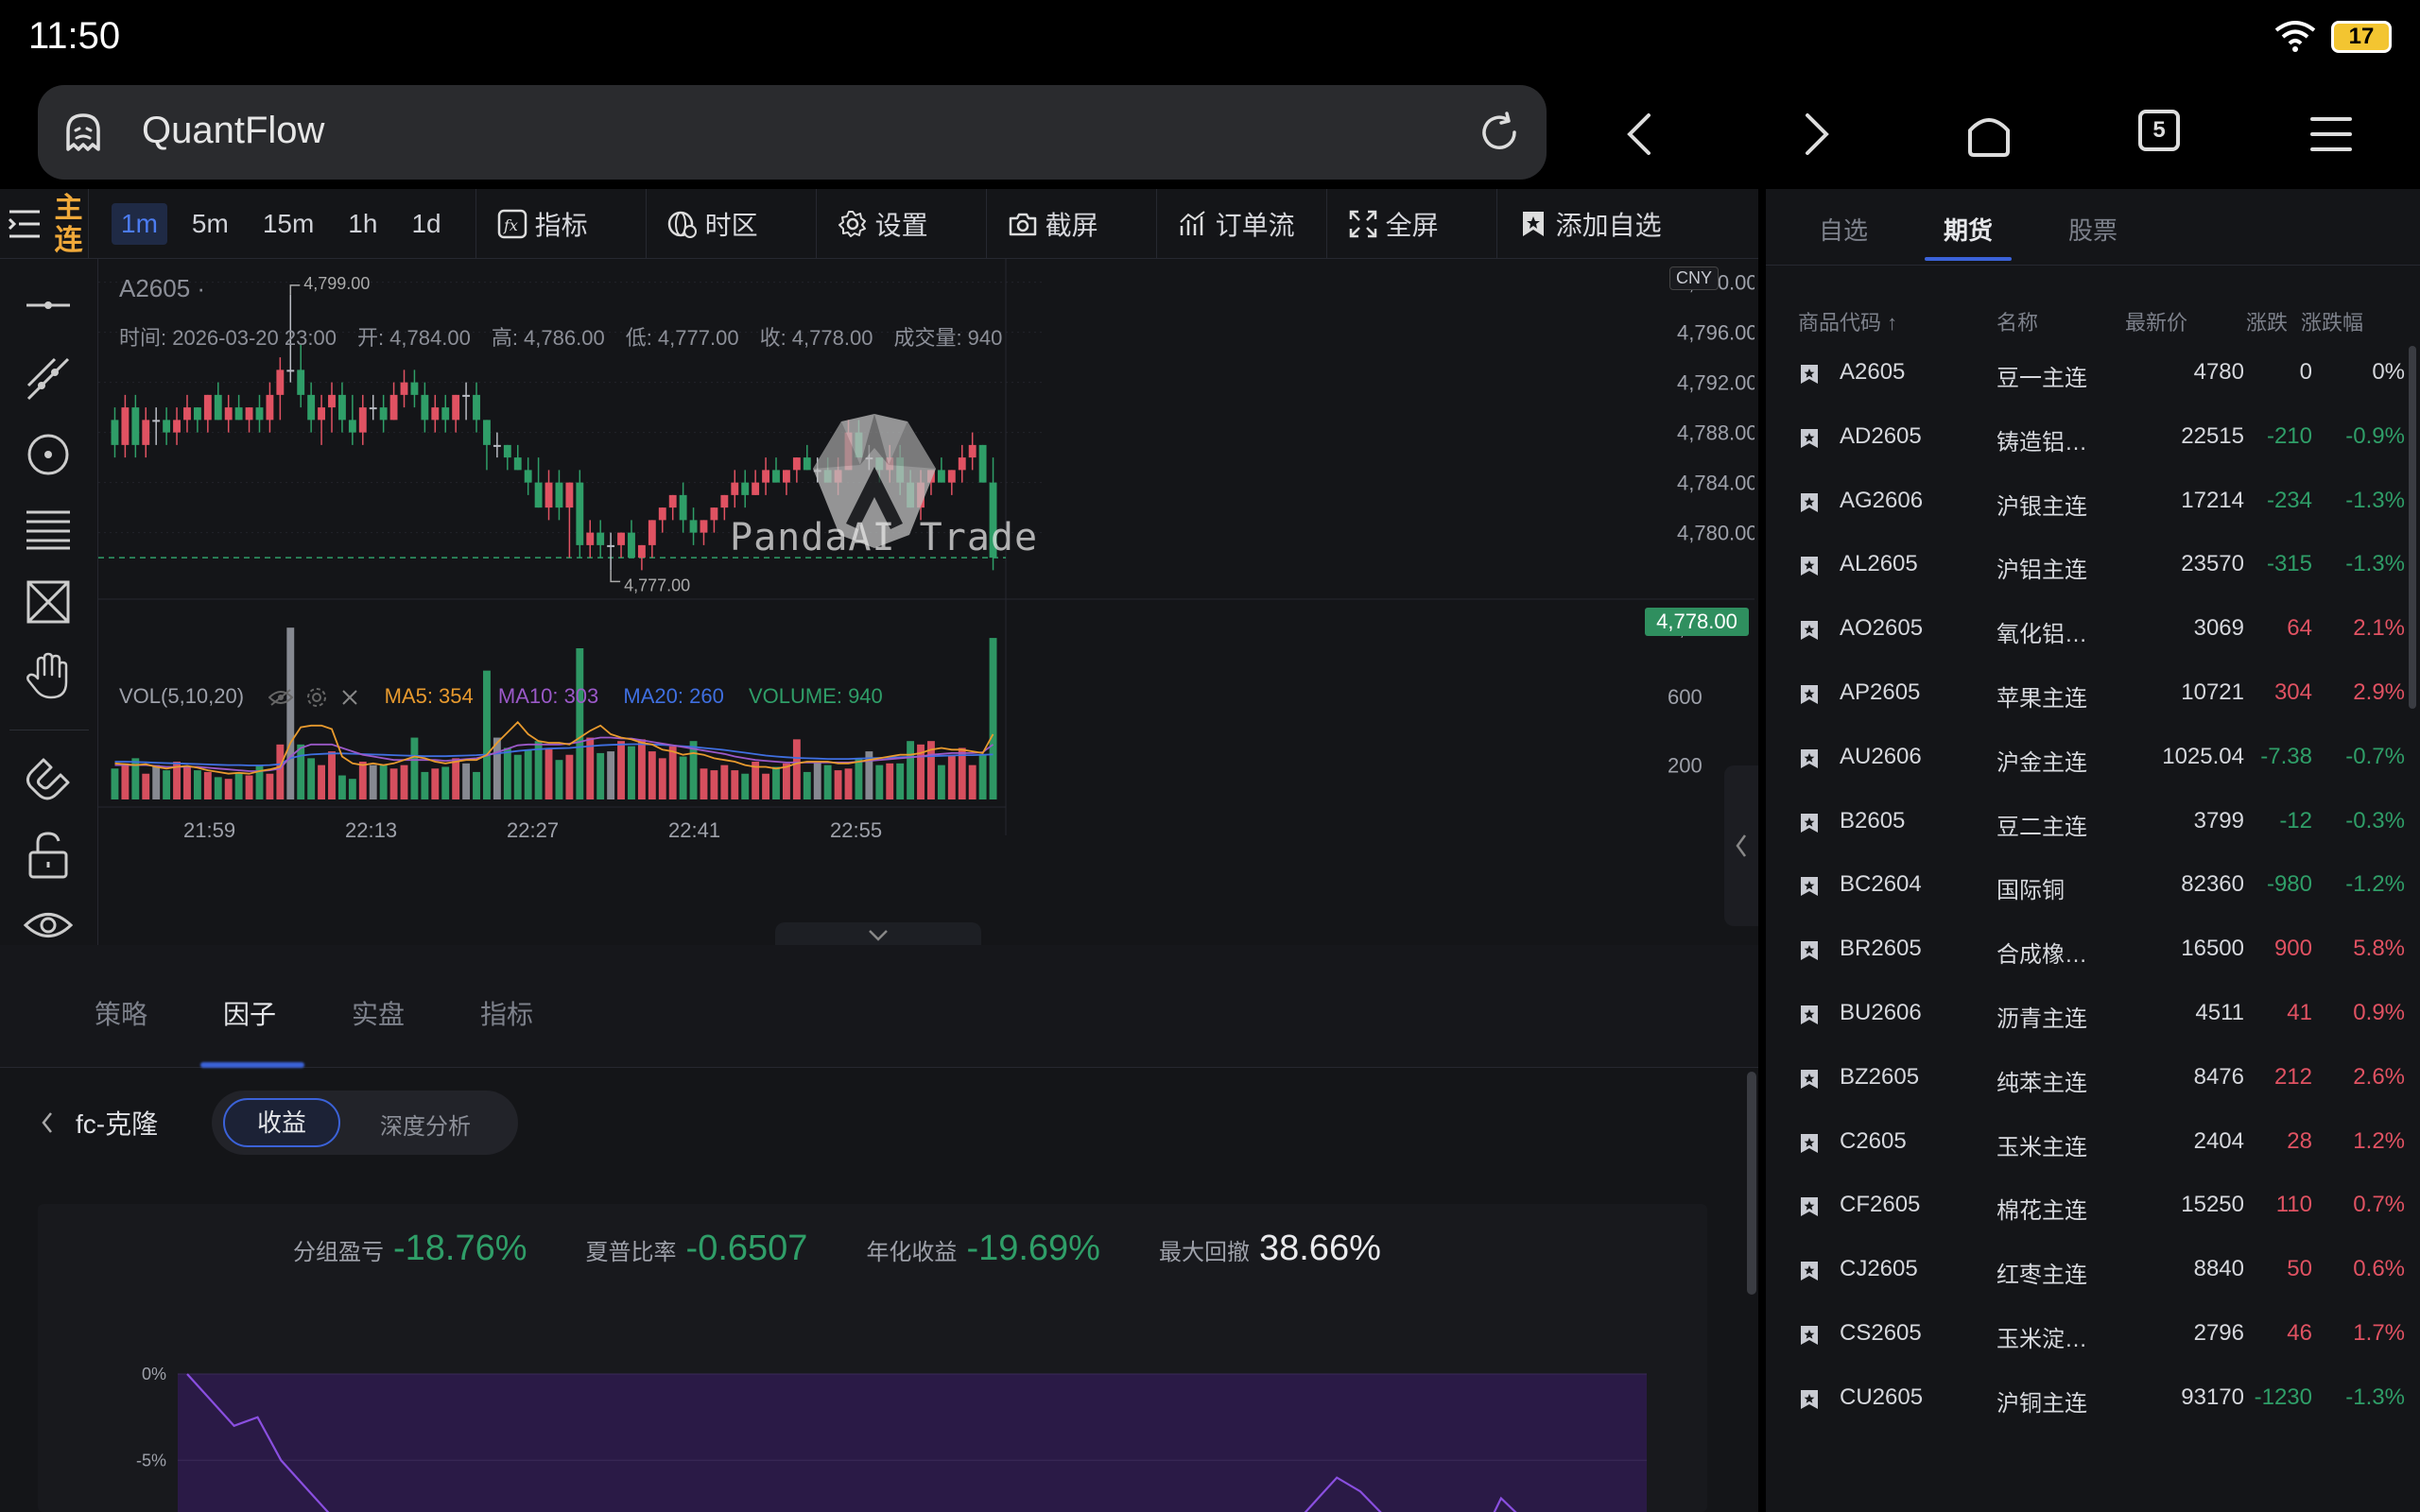  Describe the element at coordinates (2093, 1273) in the screenshot. I see `watchlist-row: CJ2605 红枣主连 8840 50 0.6%` at that location.